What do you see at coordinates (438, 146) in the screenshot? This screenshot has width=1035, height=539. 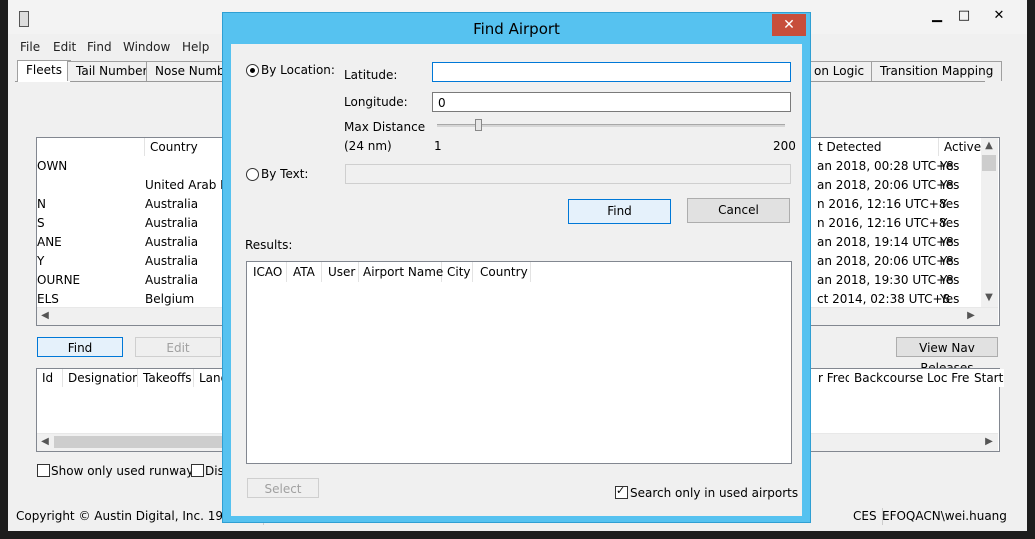 I see `slider-min-label: 1` at bounding box center [438, 146].